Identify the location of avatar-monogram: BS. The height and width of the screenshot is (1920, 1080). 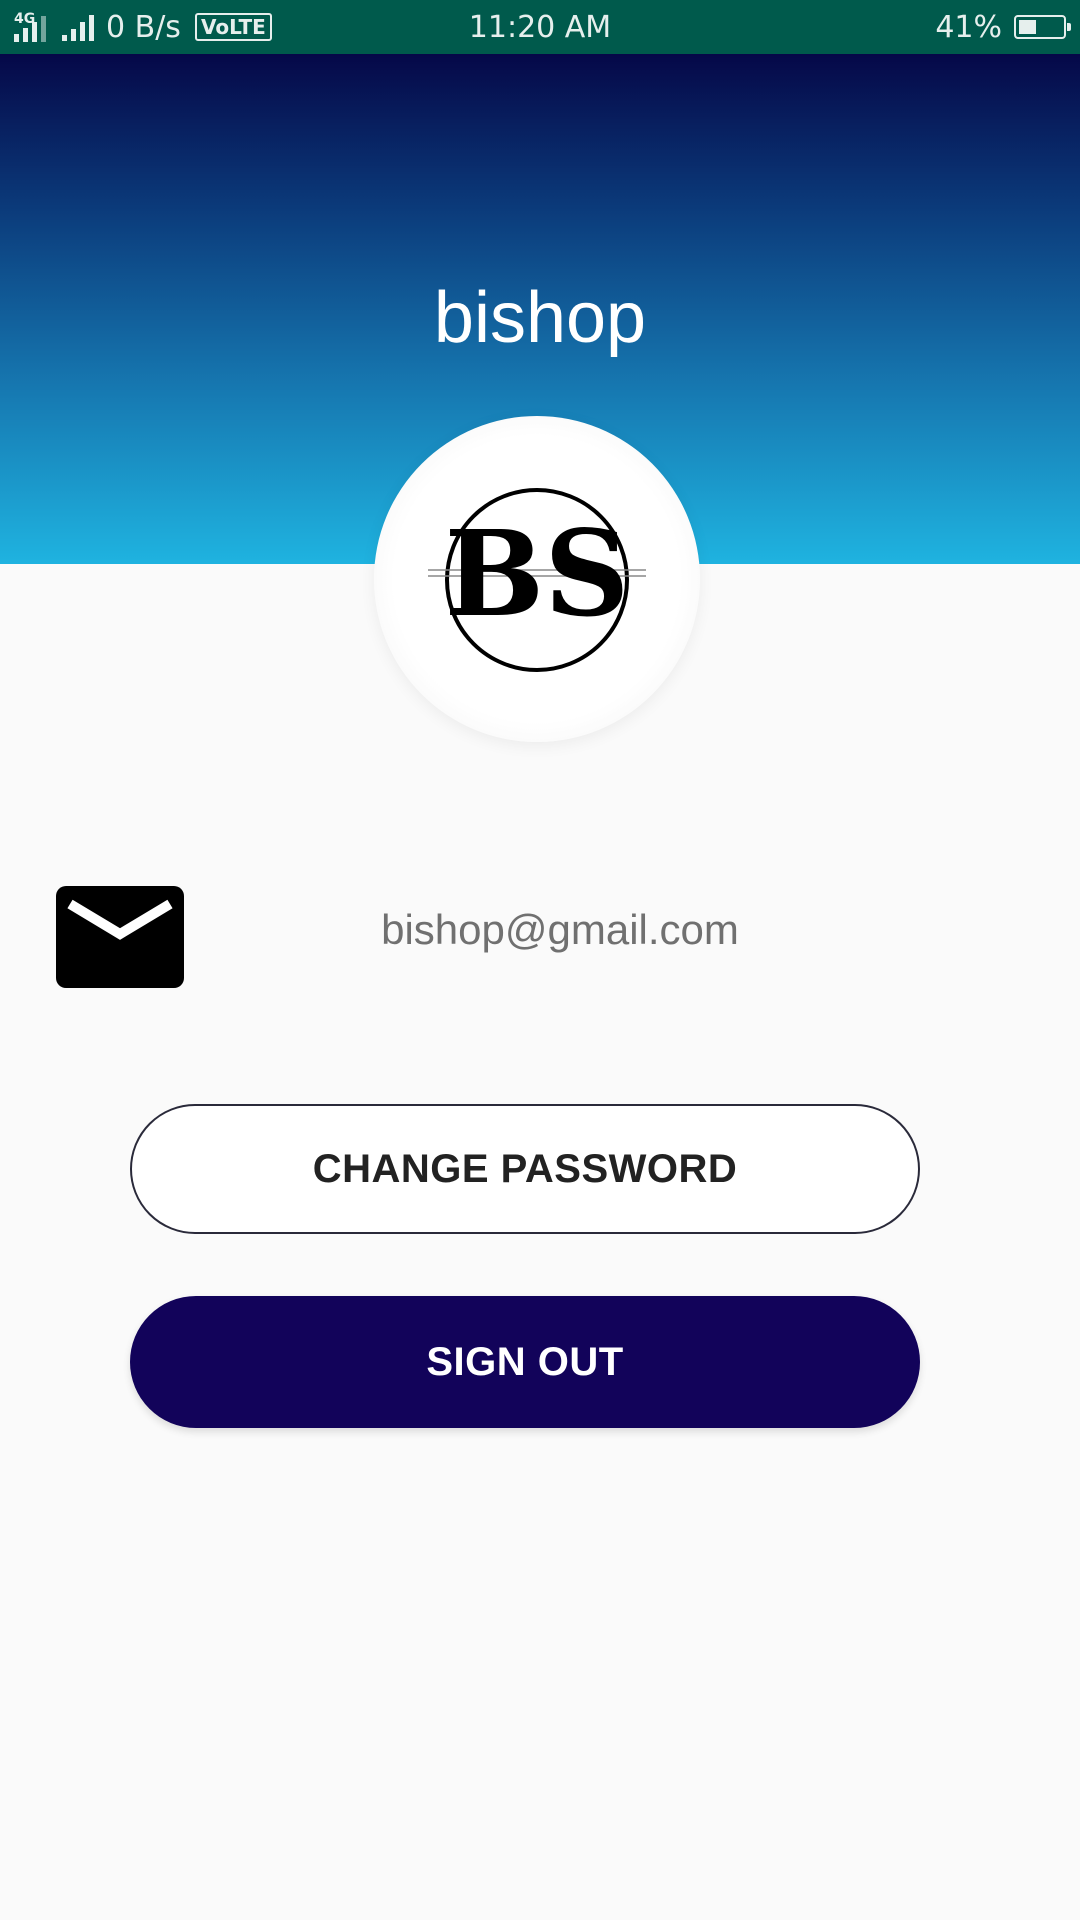
(537, 573).